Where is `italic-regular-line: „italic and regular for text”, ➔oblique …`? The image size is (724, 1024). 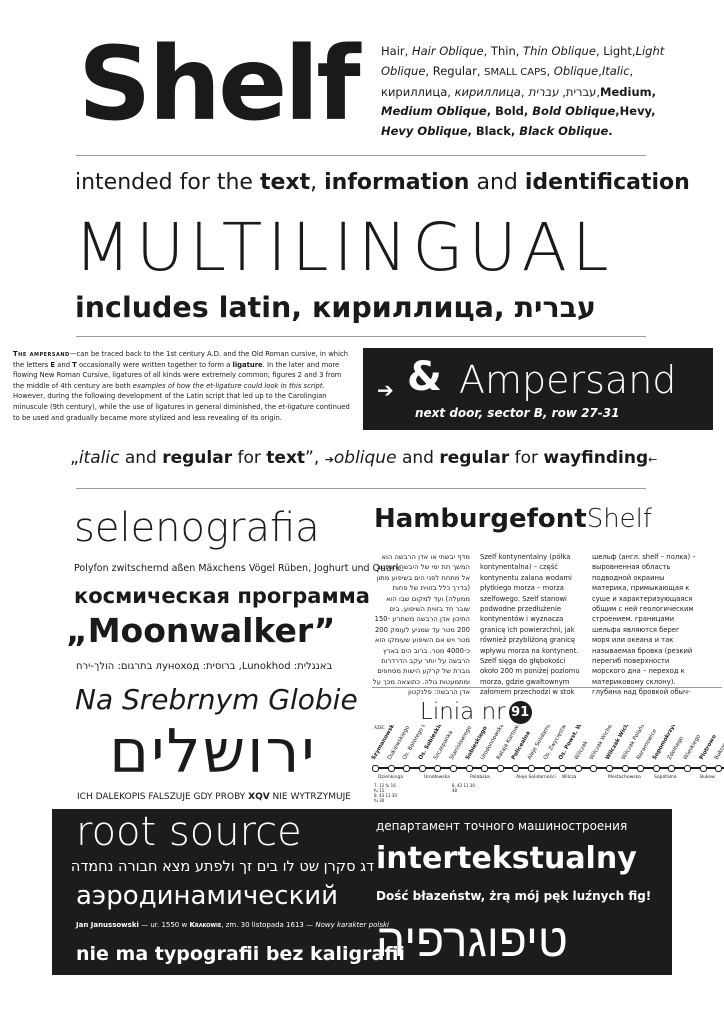
italic-regular-line: „italic and regular for text”, ➔oblique … is located at coordinates (363, 458).